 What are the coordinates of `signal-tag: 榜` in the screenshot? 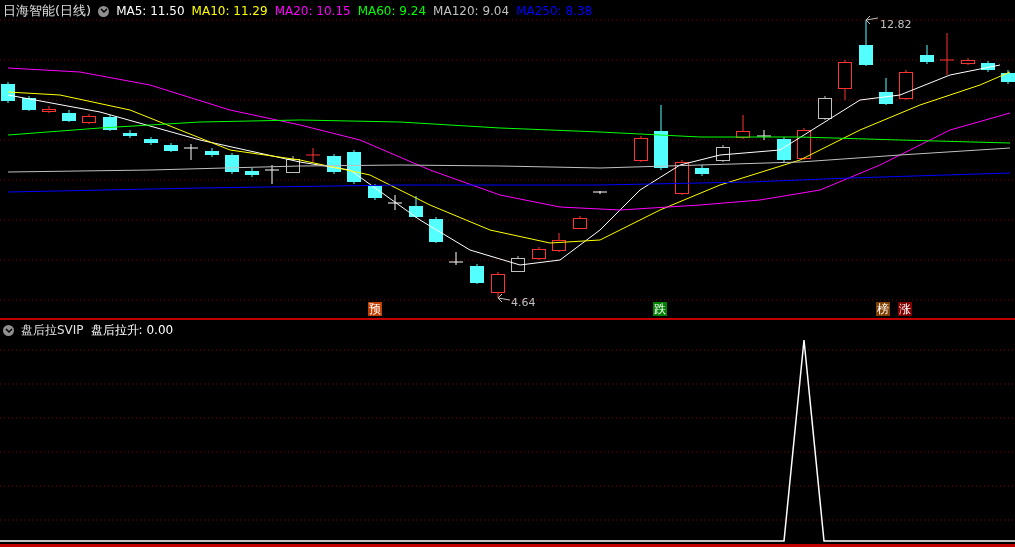 It's located at (883, 309).